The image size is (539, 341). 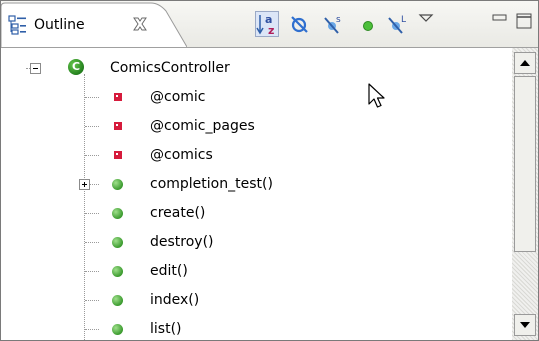 I want to click on tree-root-row: C ComicsController, so click(x=256, y=68).